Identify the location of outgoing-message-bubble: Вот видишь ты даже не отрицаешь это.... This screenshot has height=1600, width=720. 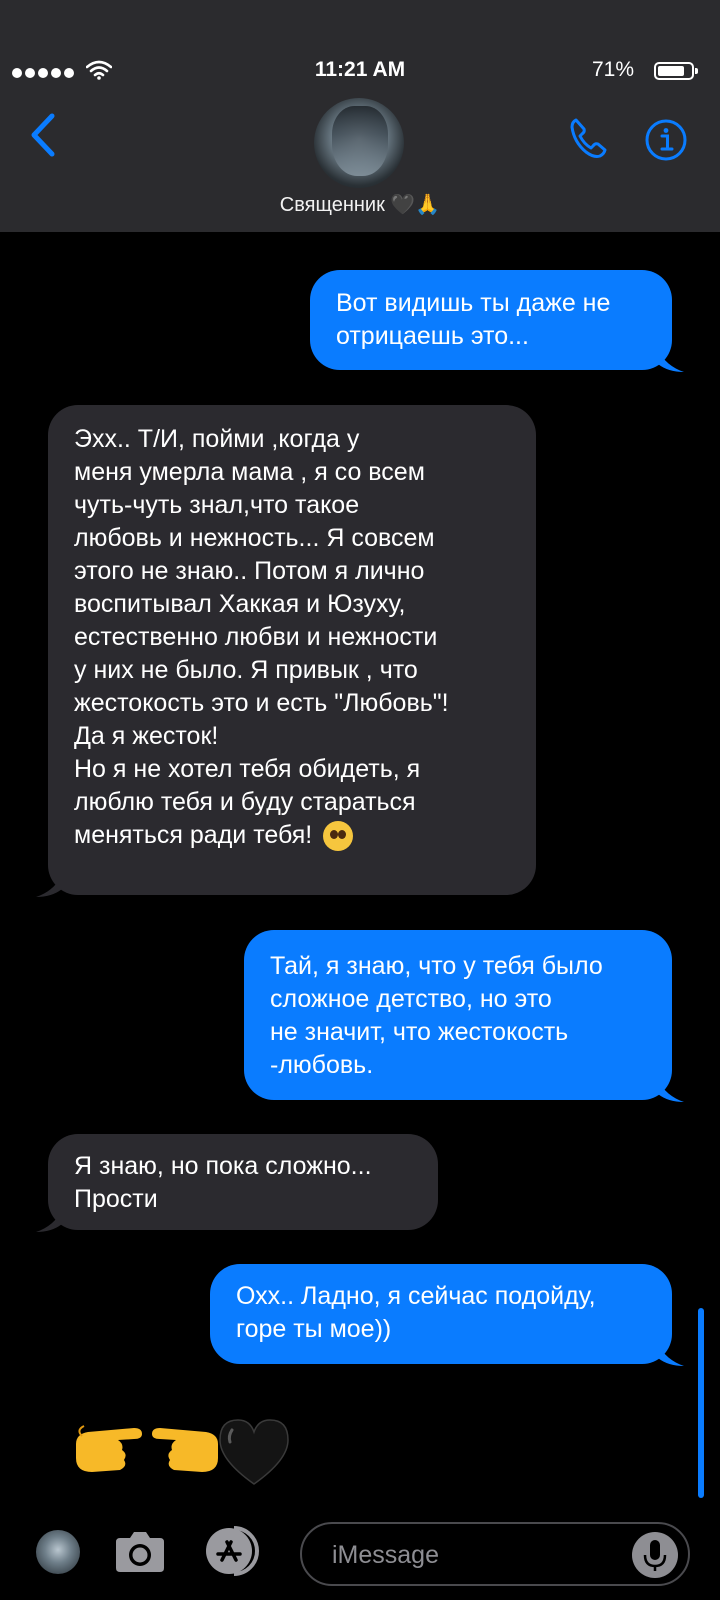
(497, 321).